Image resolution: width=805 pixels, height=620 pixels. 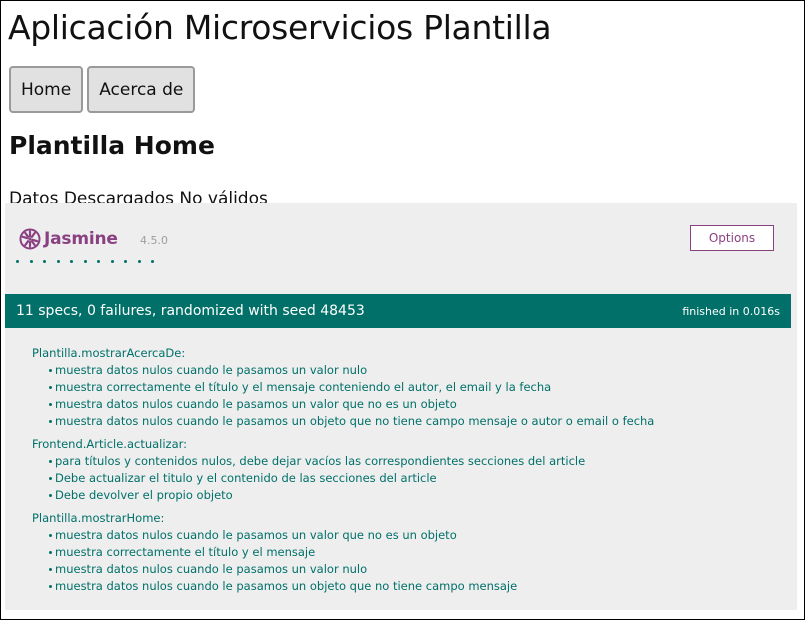 What do you see at coordinates (732, 238) in the screenshot?
I see `options-button: Options` at bounding box center [732, 238].